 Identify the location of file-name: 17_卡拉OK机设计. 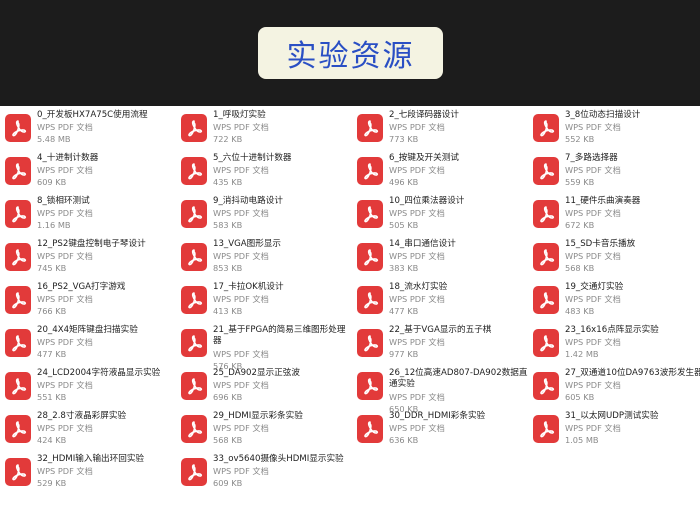
(248, 287).